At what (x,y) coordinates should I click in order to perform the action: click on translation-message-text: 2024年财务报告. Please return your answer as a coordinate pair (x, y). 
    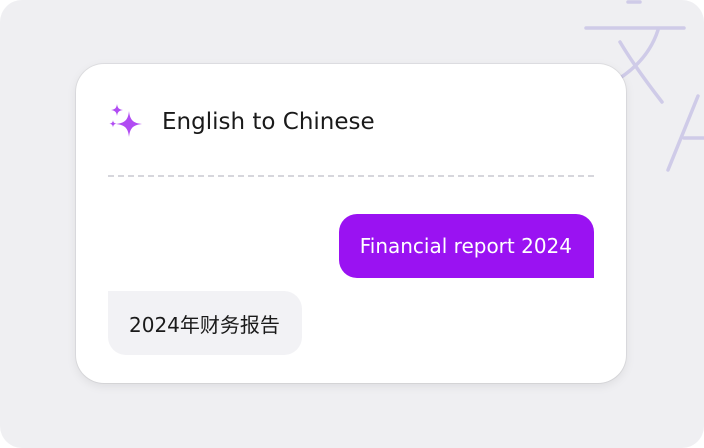
    Looking at the image, I should click on (204, 324).